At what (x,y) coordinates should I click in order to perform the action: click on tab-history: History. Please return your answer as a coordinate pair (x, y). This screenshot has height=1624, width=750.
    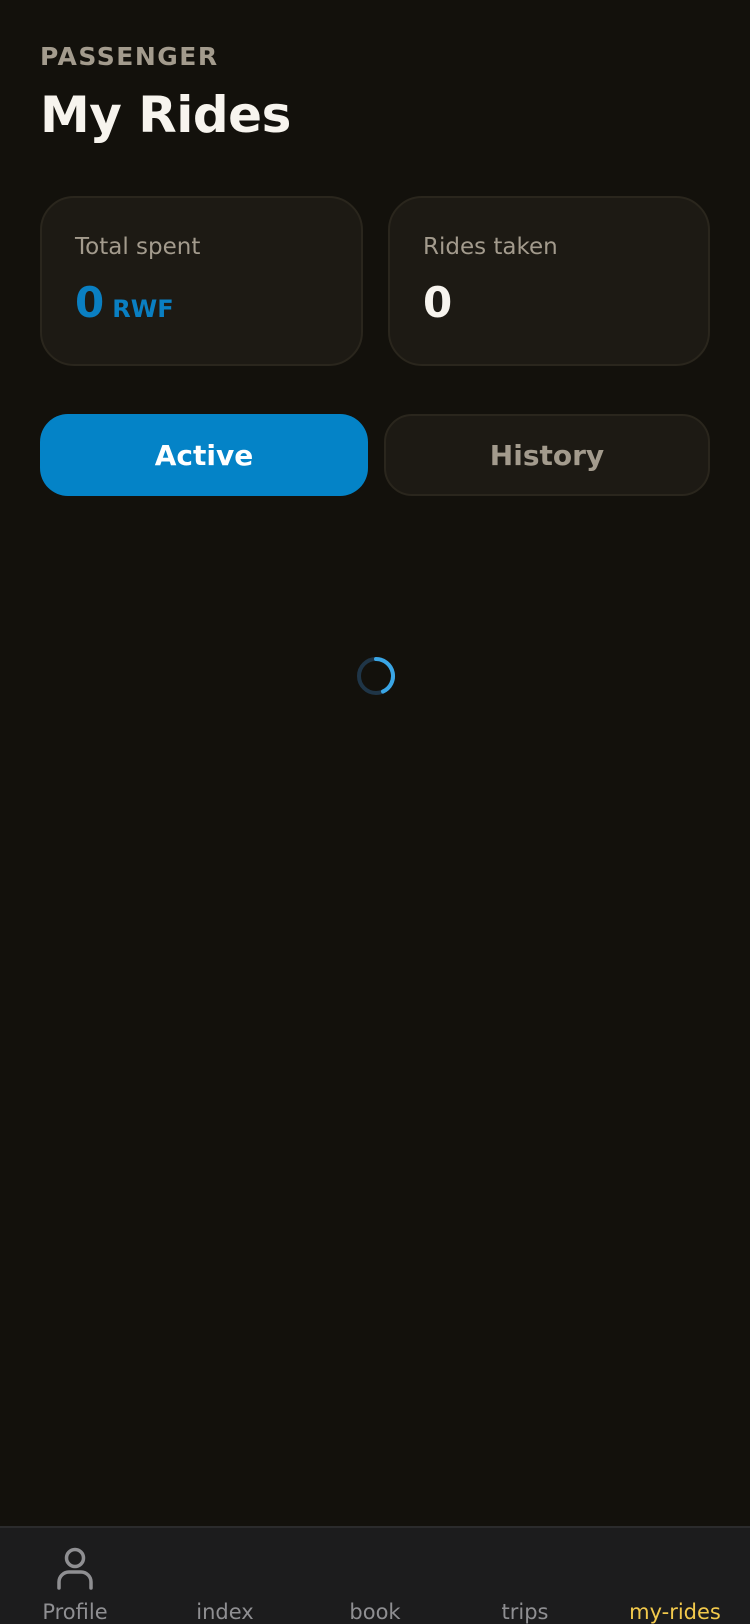
    Looking at the image, I should click on (547, 455).